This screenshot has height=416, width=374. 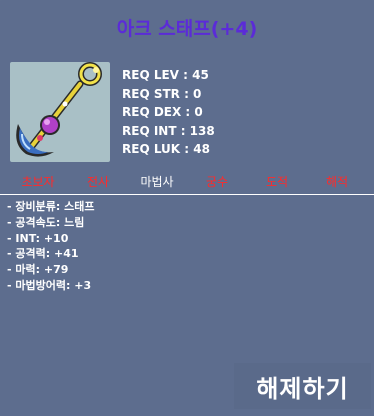 What do you see at coordinates (187, 194) in the screenshot?
I see `divider` at bounding box center [187, 194].